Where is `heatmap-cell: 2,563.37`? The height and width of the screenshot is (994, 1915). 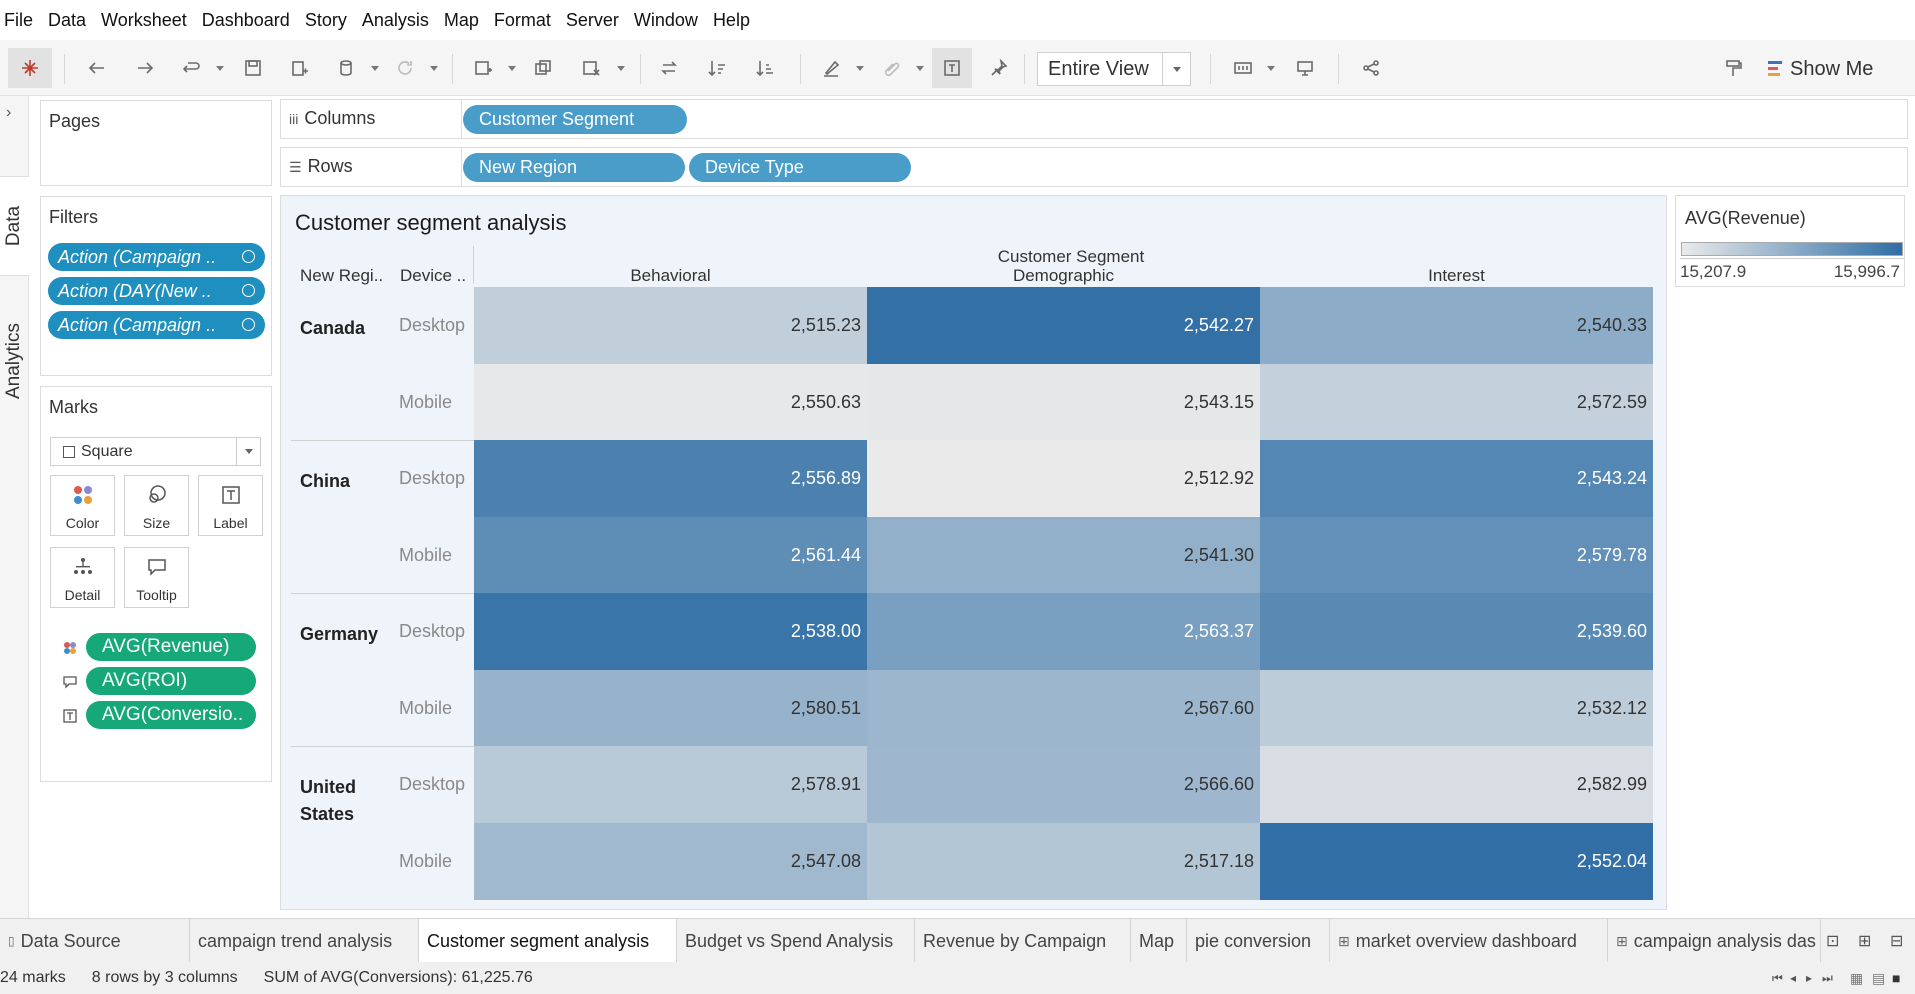 heatmap-cell: 2,563.37 is located at coordinates (1063, 631).